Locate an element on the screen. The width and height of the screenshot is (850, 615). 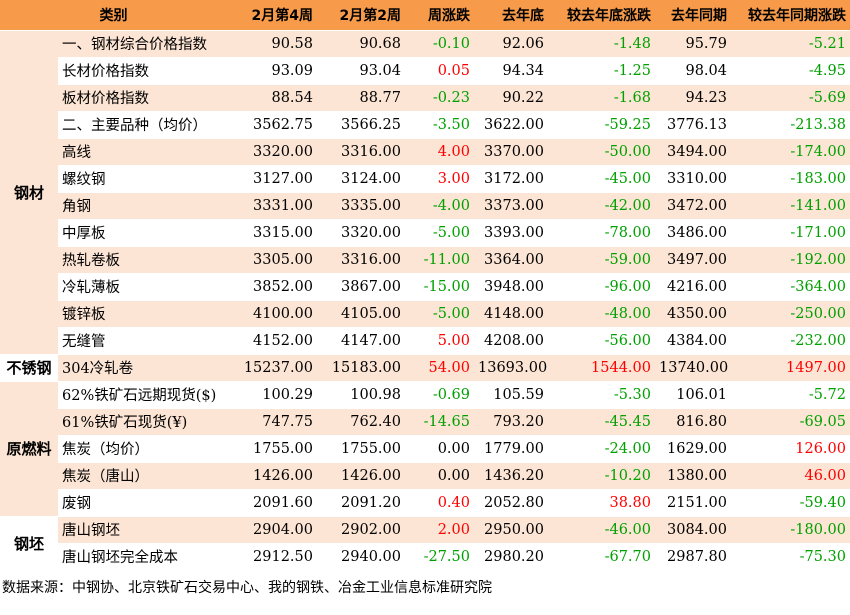
cell-change-vs-last-year: -59.40 is located at coordinates (790, 503).